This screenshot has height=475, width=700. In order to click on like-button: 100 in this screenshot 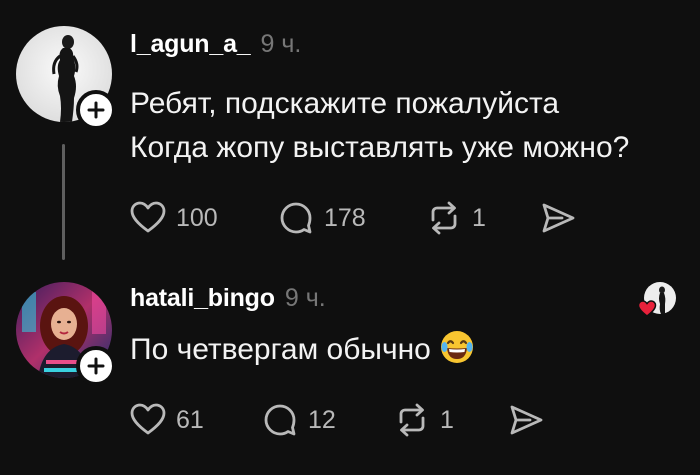, I will do `click(173, 218)`.